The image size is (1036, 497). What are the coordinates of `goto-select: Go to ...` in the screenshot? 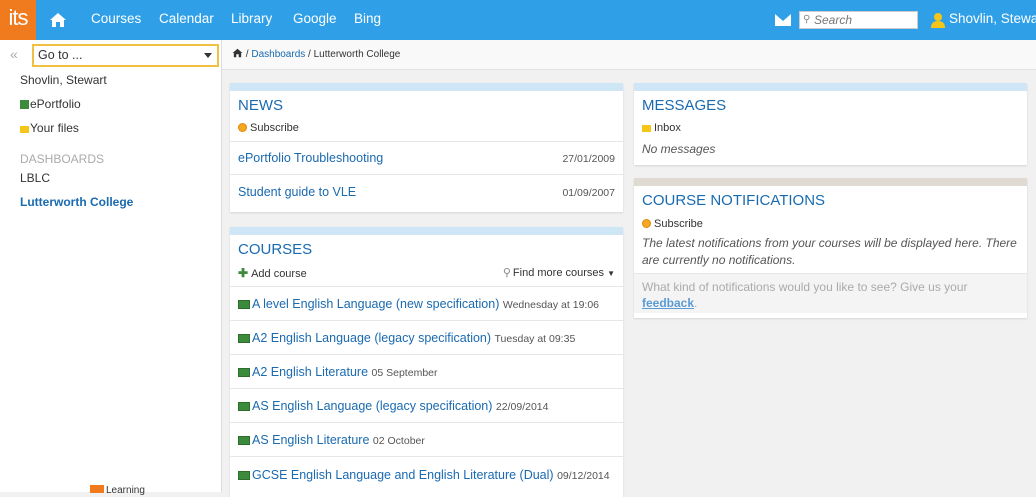 It's located at (125, 55).